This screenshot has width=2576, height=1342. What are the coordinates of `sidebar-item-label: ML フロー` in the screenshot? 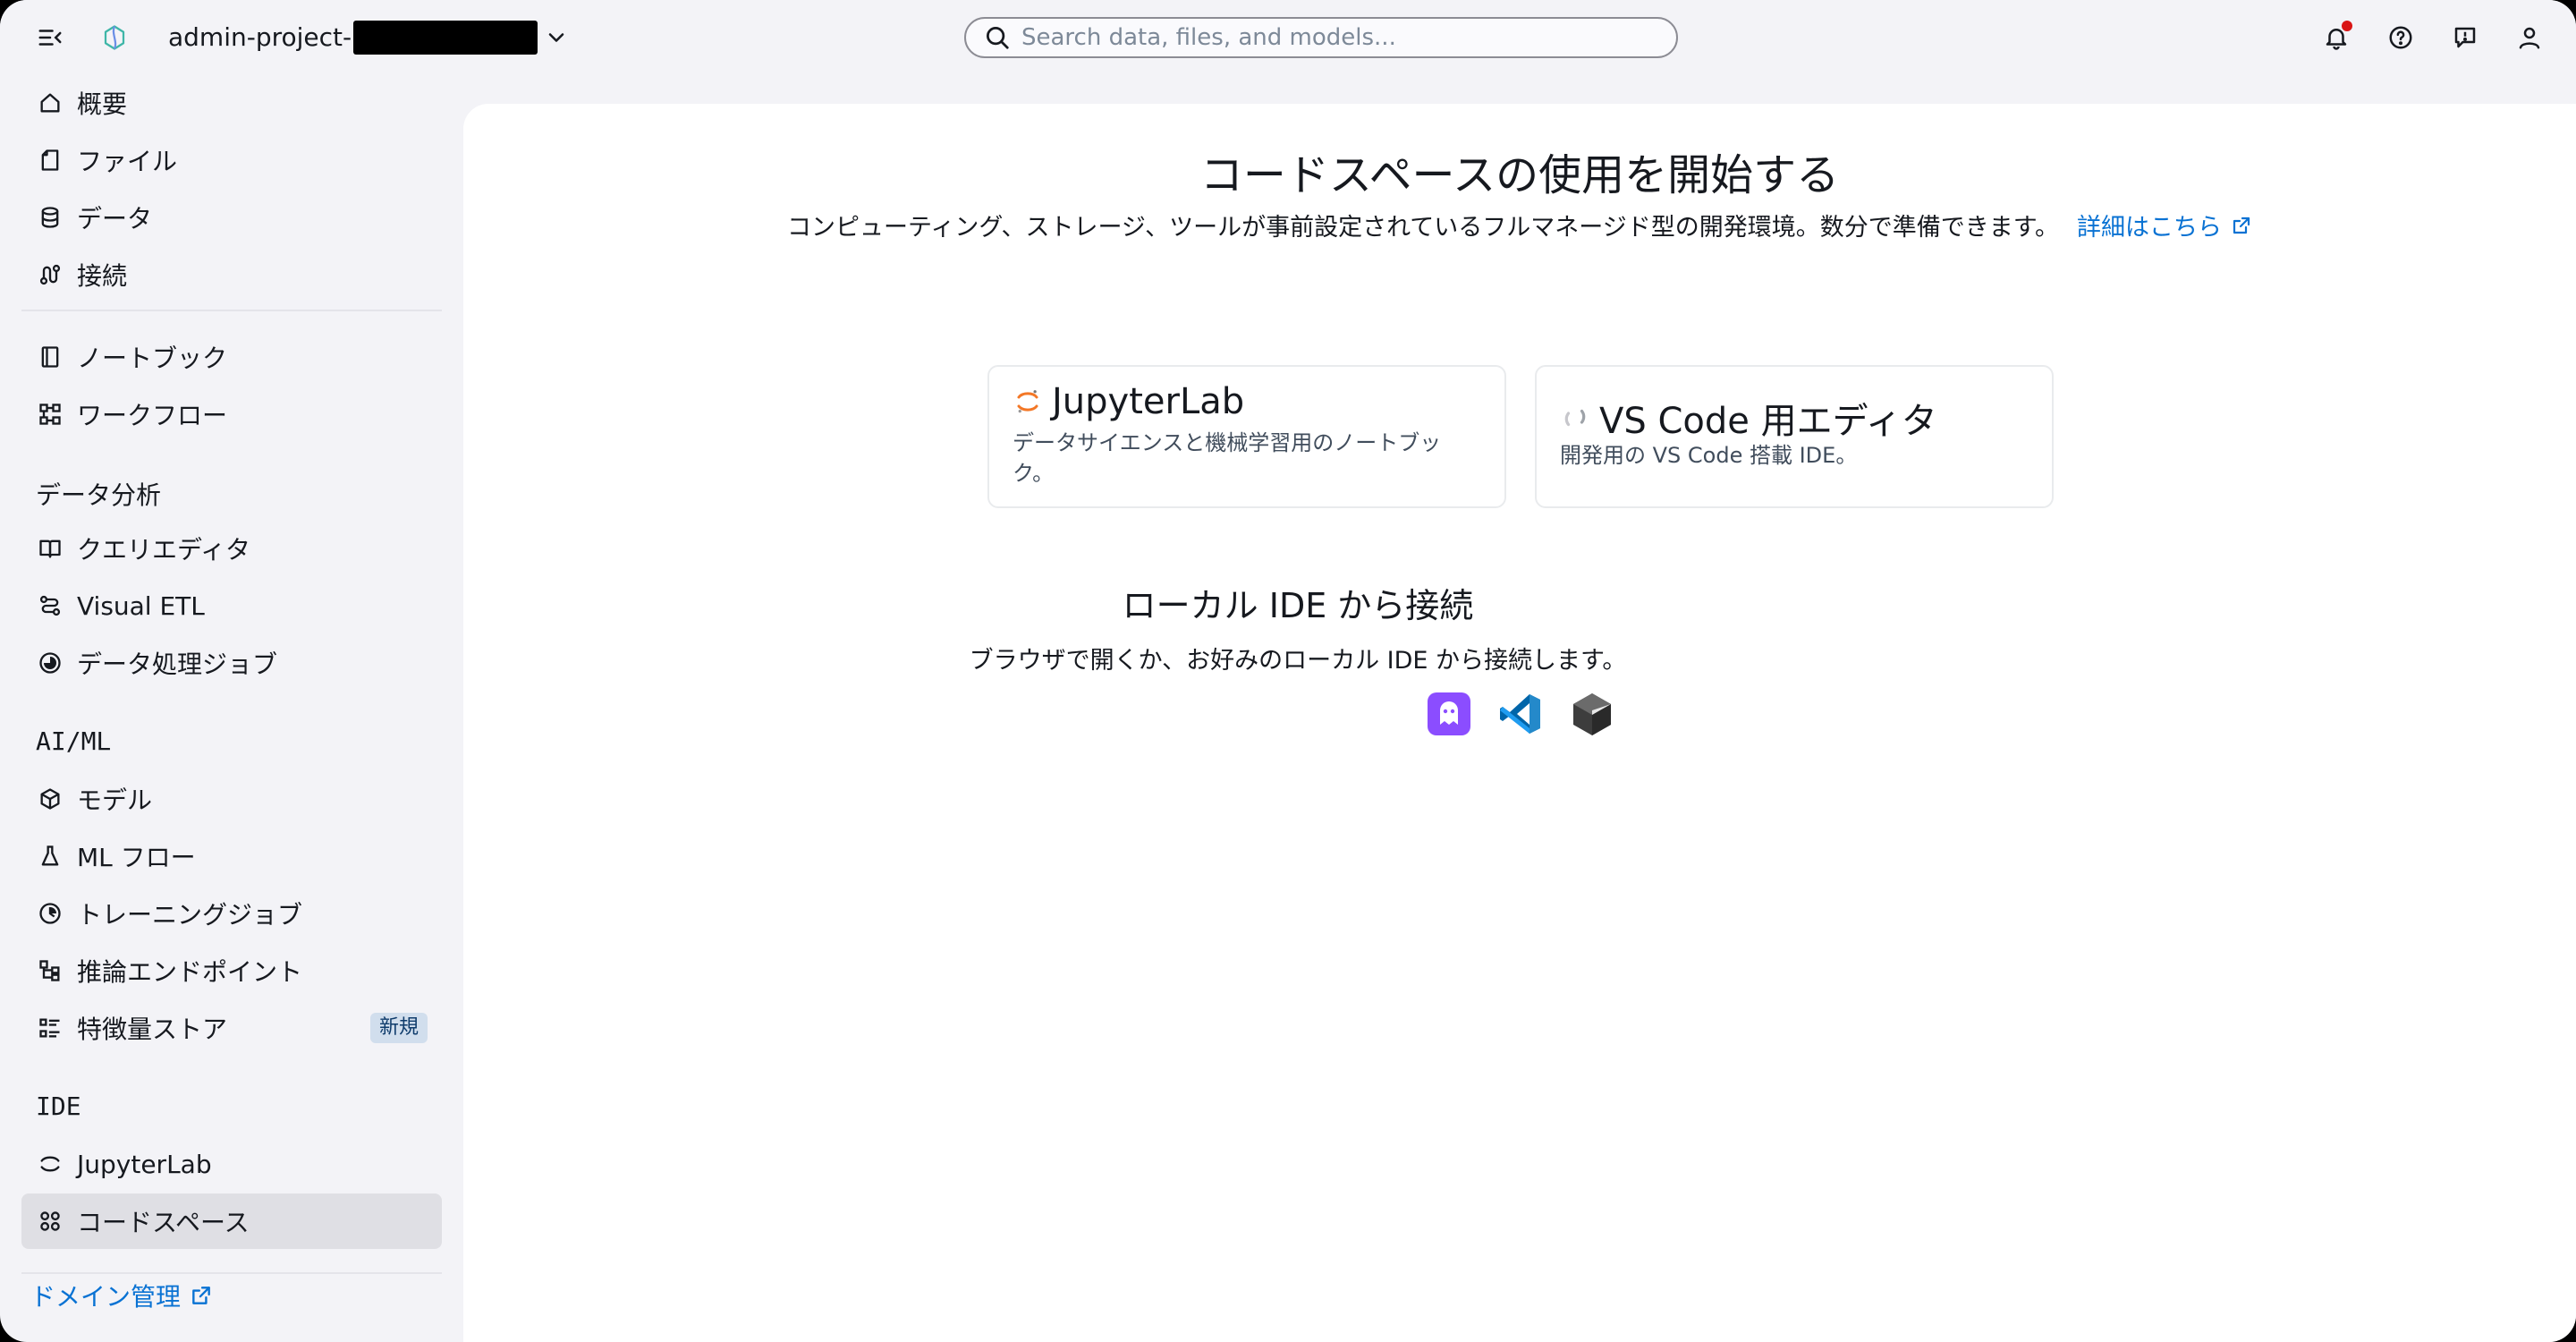 It's located at (136, 858).